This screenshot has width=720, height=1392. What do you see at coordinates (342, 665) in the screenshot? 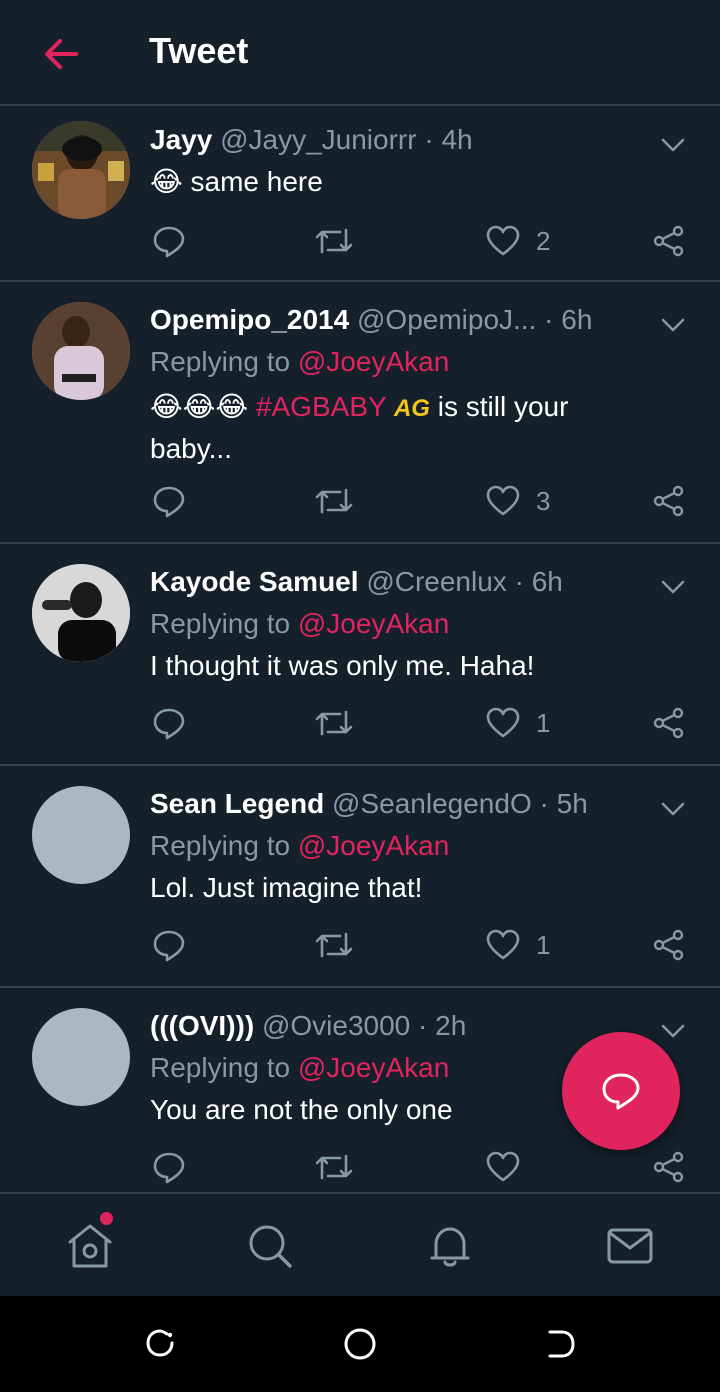
I see `tweet-text: I thought it was only me. Haha!` at bounding box center [342, 665].